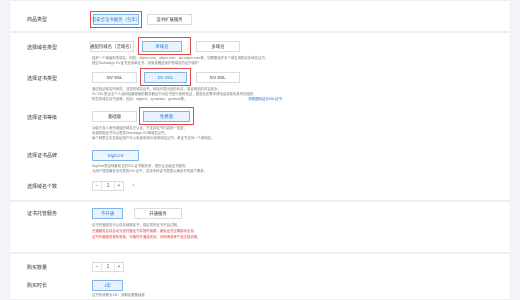 The width and height of the screenshot is (520, 300). What do you see at coordinates (130, 133) in the screenshot?
I see `cert-level-desc-2: 免费获取证书可以签发Globalsign DV单域名证书。` at bounding box center [130, 133].